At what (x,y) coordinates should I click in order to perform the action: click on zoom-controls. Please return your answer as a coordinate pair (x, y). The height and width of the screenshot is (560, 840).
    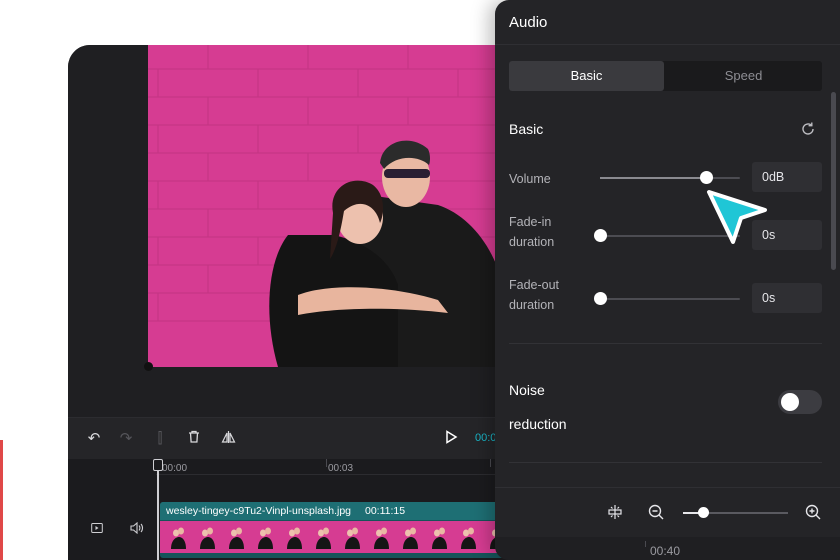
    Looking at the image, I should click on (667, 512).